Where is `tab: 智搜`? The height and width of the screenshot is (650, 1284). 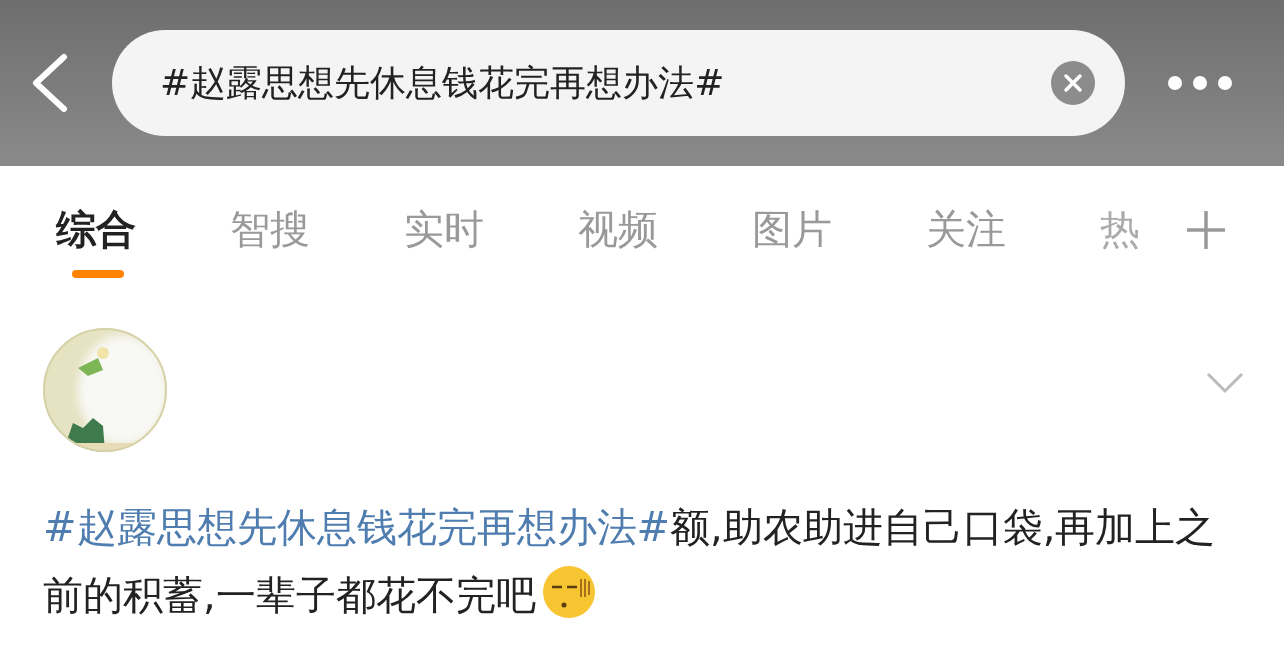 tab: 智搜 is located at coordinates (267, 229).